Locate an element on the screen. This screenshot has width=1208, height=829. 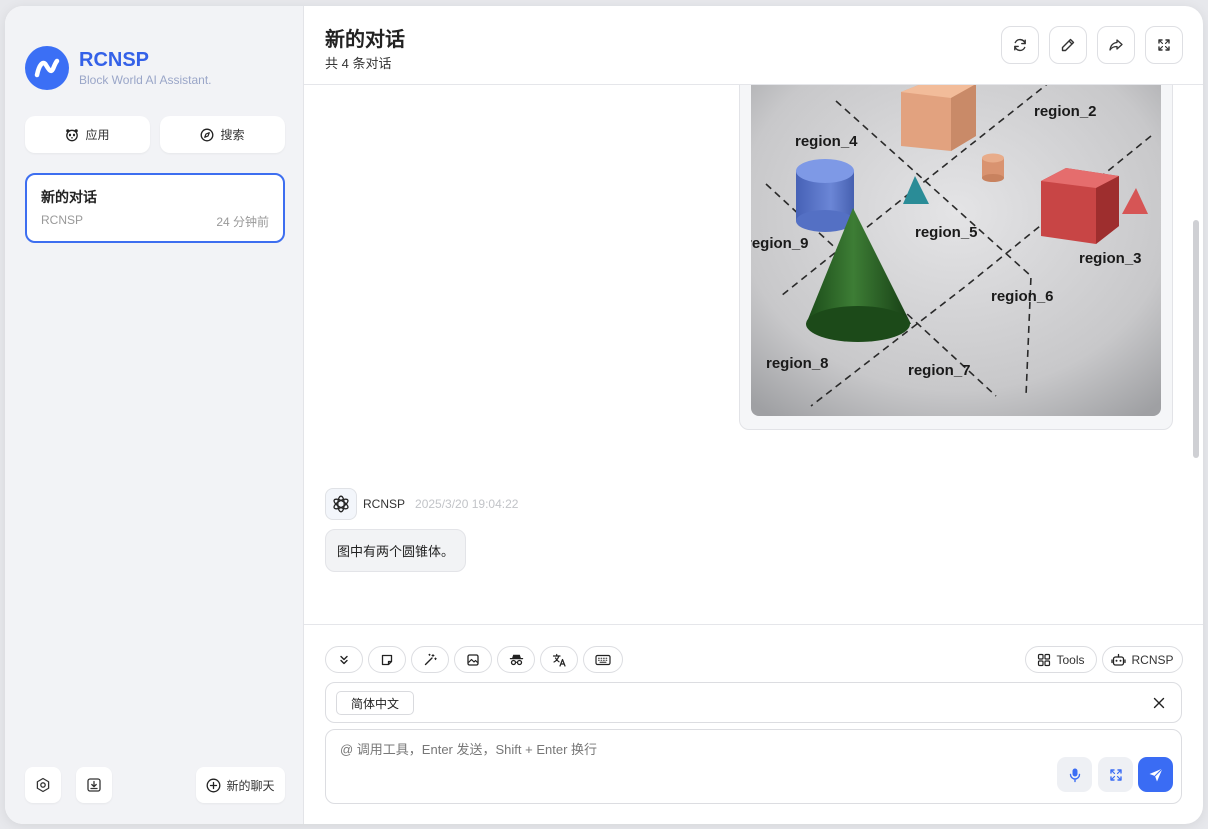
brand-title: RCNSP is located at coordinates (114, 60).